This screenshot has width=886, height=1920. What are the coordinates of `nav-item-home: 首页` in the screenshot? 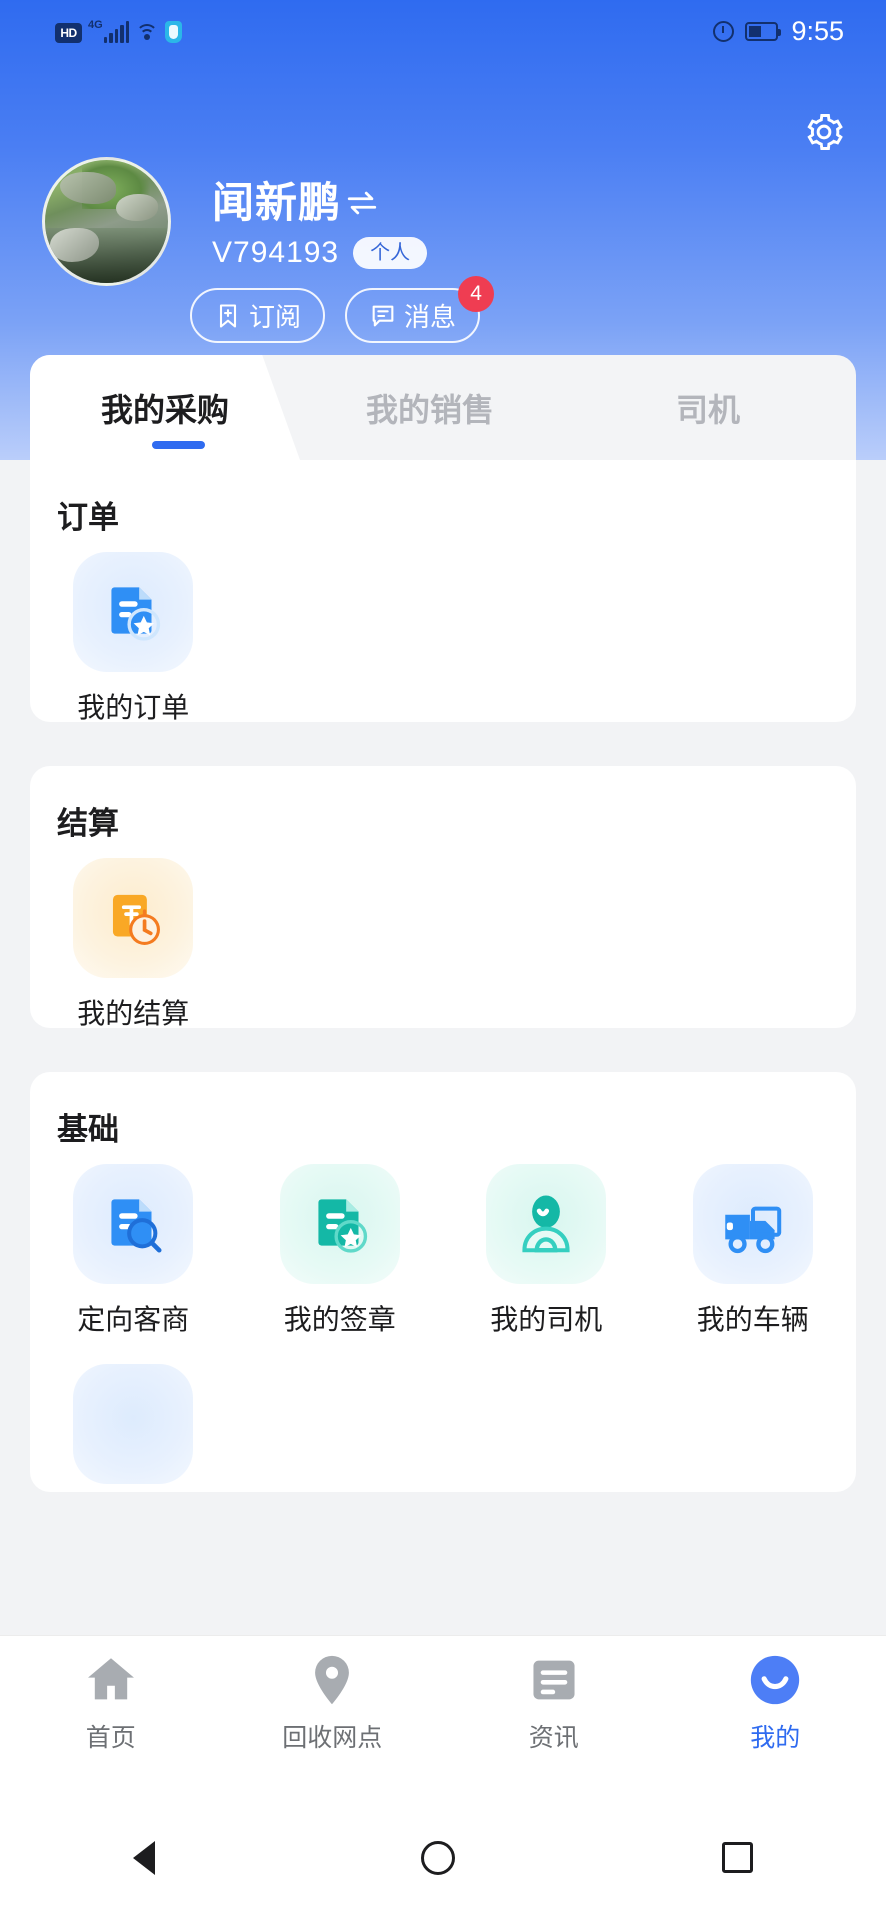 It's located at (111, 1695).